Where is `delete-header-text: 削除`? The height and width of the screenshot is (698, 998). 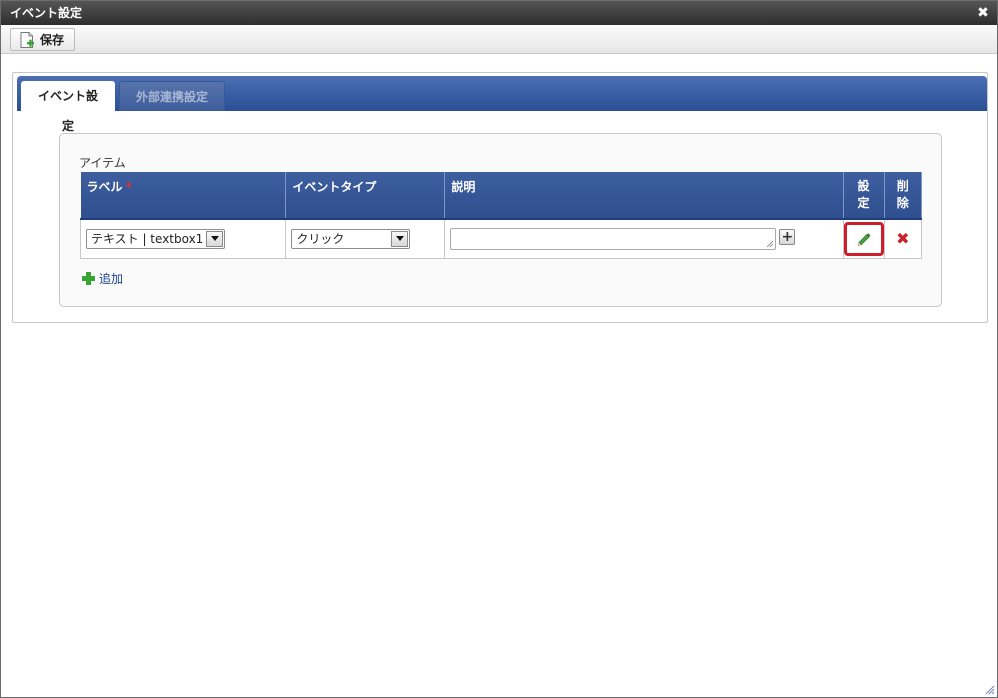
delete-header-text: 削除 is located at coordinates (902, 194).